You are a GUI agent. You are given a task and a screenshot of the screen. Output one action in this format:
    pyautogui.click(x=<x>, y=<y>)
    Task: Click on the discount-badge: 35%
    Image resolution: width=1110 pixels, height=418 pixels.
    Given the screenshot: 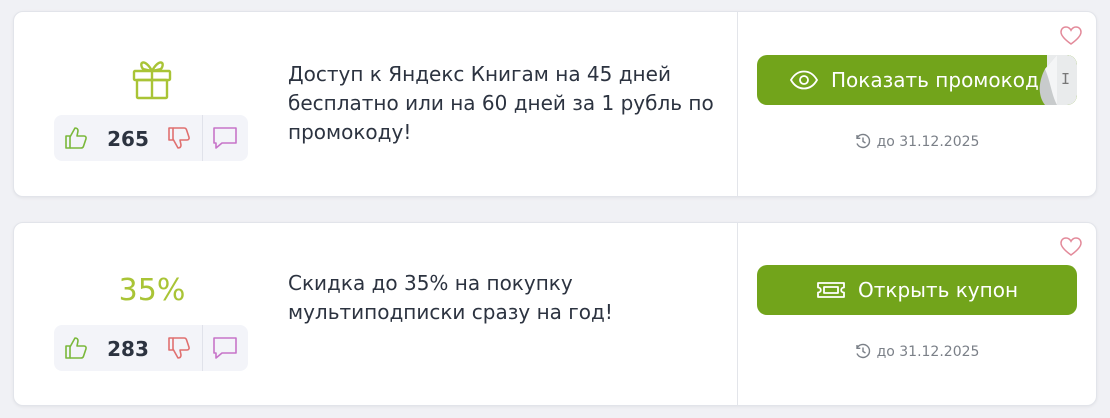 What is the action you would take?
    pyautogui.click(x=152, y=290)
    